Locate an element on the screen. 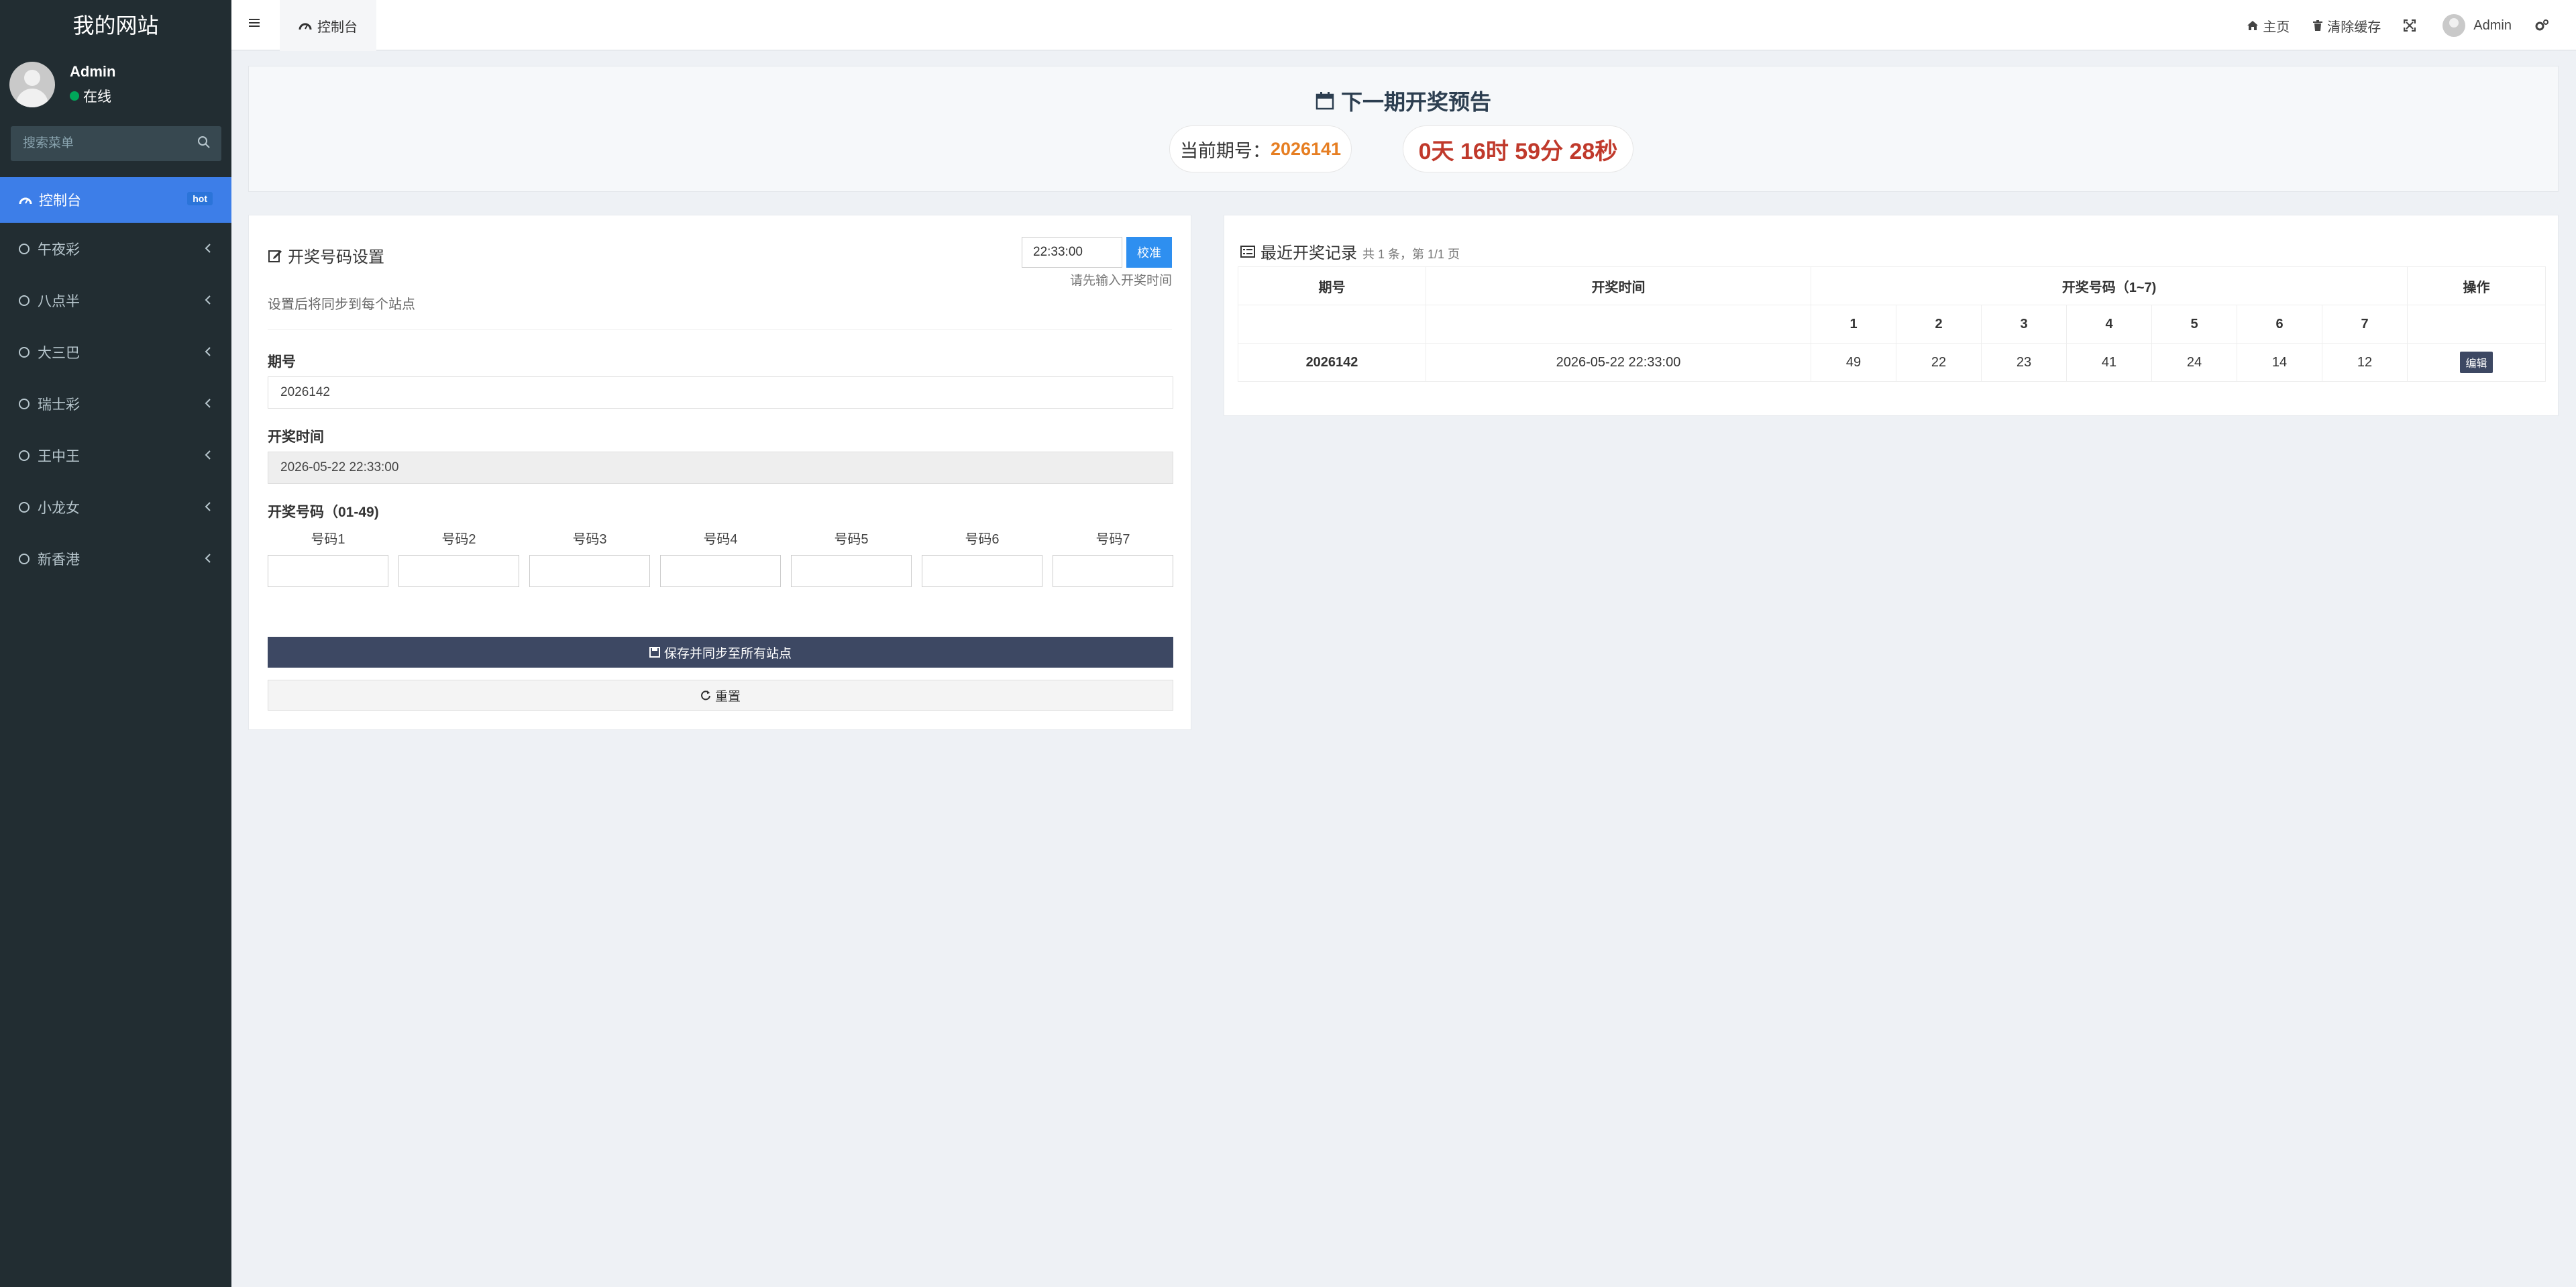  banner-title-text: 下一期开奖预告 is located at coordinates (1415, 102).